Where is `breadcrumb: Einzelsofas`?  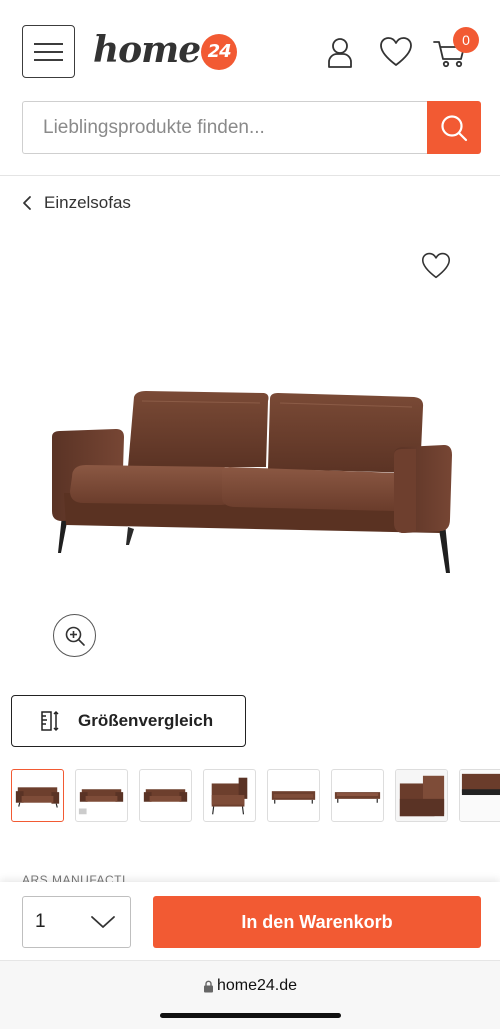
breadcrumb: Einzelsofas is located at coordinates (76, 203).